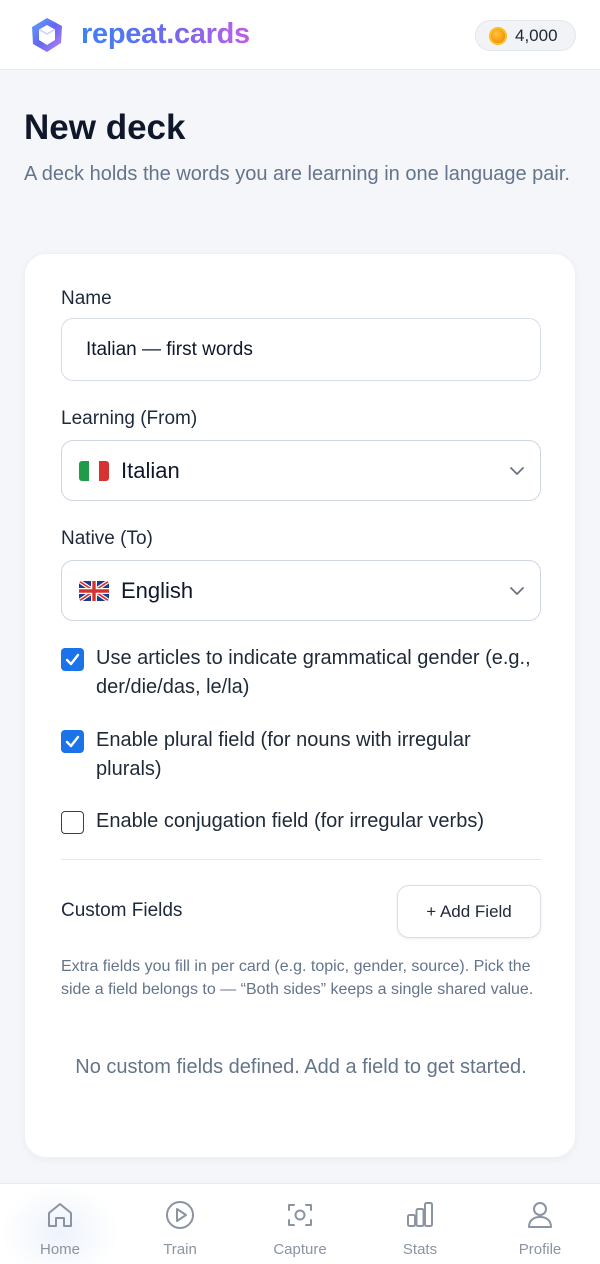 The height and width of the screenshot is (1264, 600). What do you see at coordinates (301, 349) in the screenshot?
I see `deck-name-input: Italian — first words` at bounding box center [301, 349].